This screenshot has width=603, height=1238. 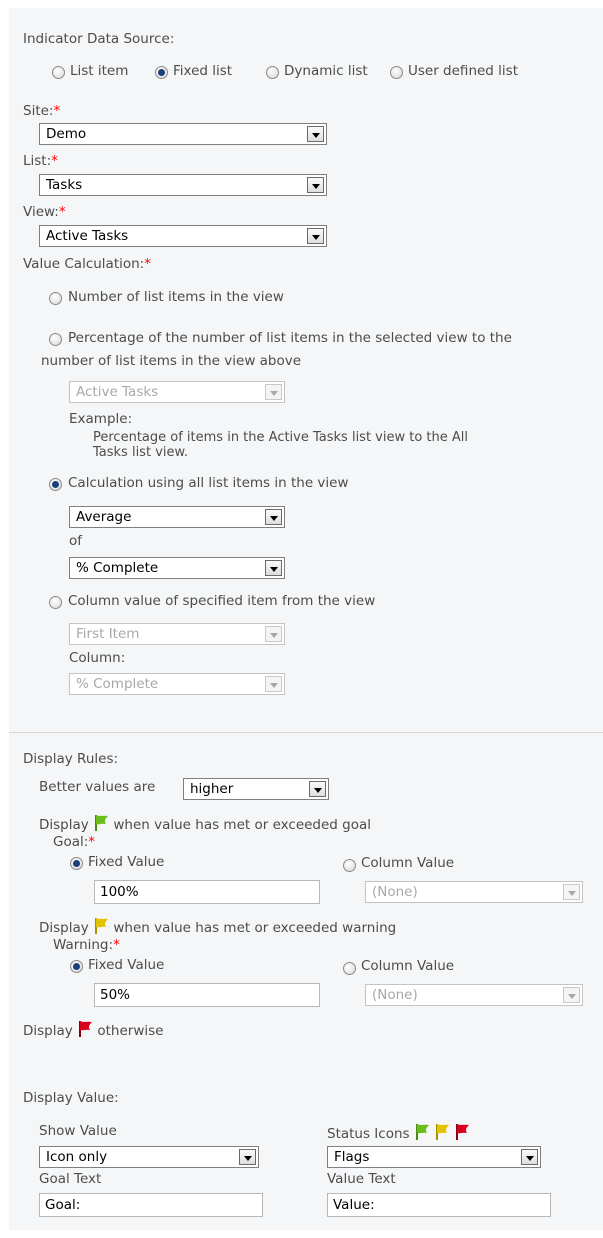 I want to click on radio-user-defined-list-label: User defined list, so click(x=463, y=71).